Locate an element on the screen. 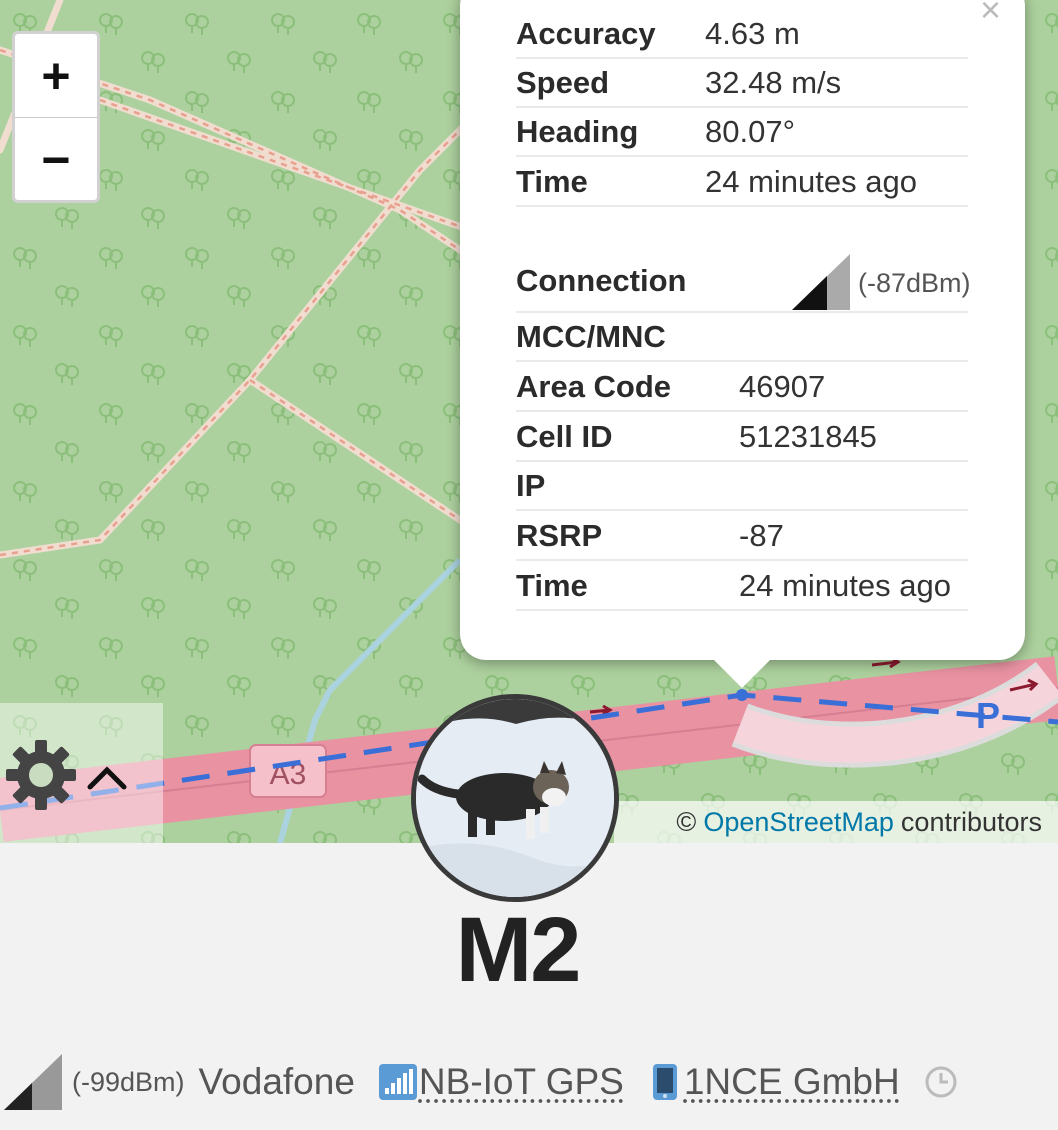 The image size is (1058, 1130). popup-row-ip: IP is located at coordinates (742, 486).